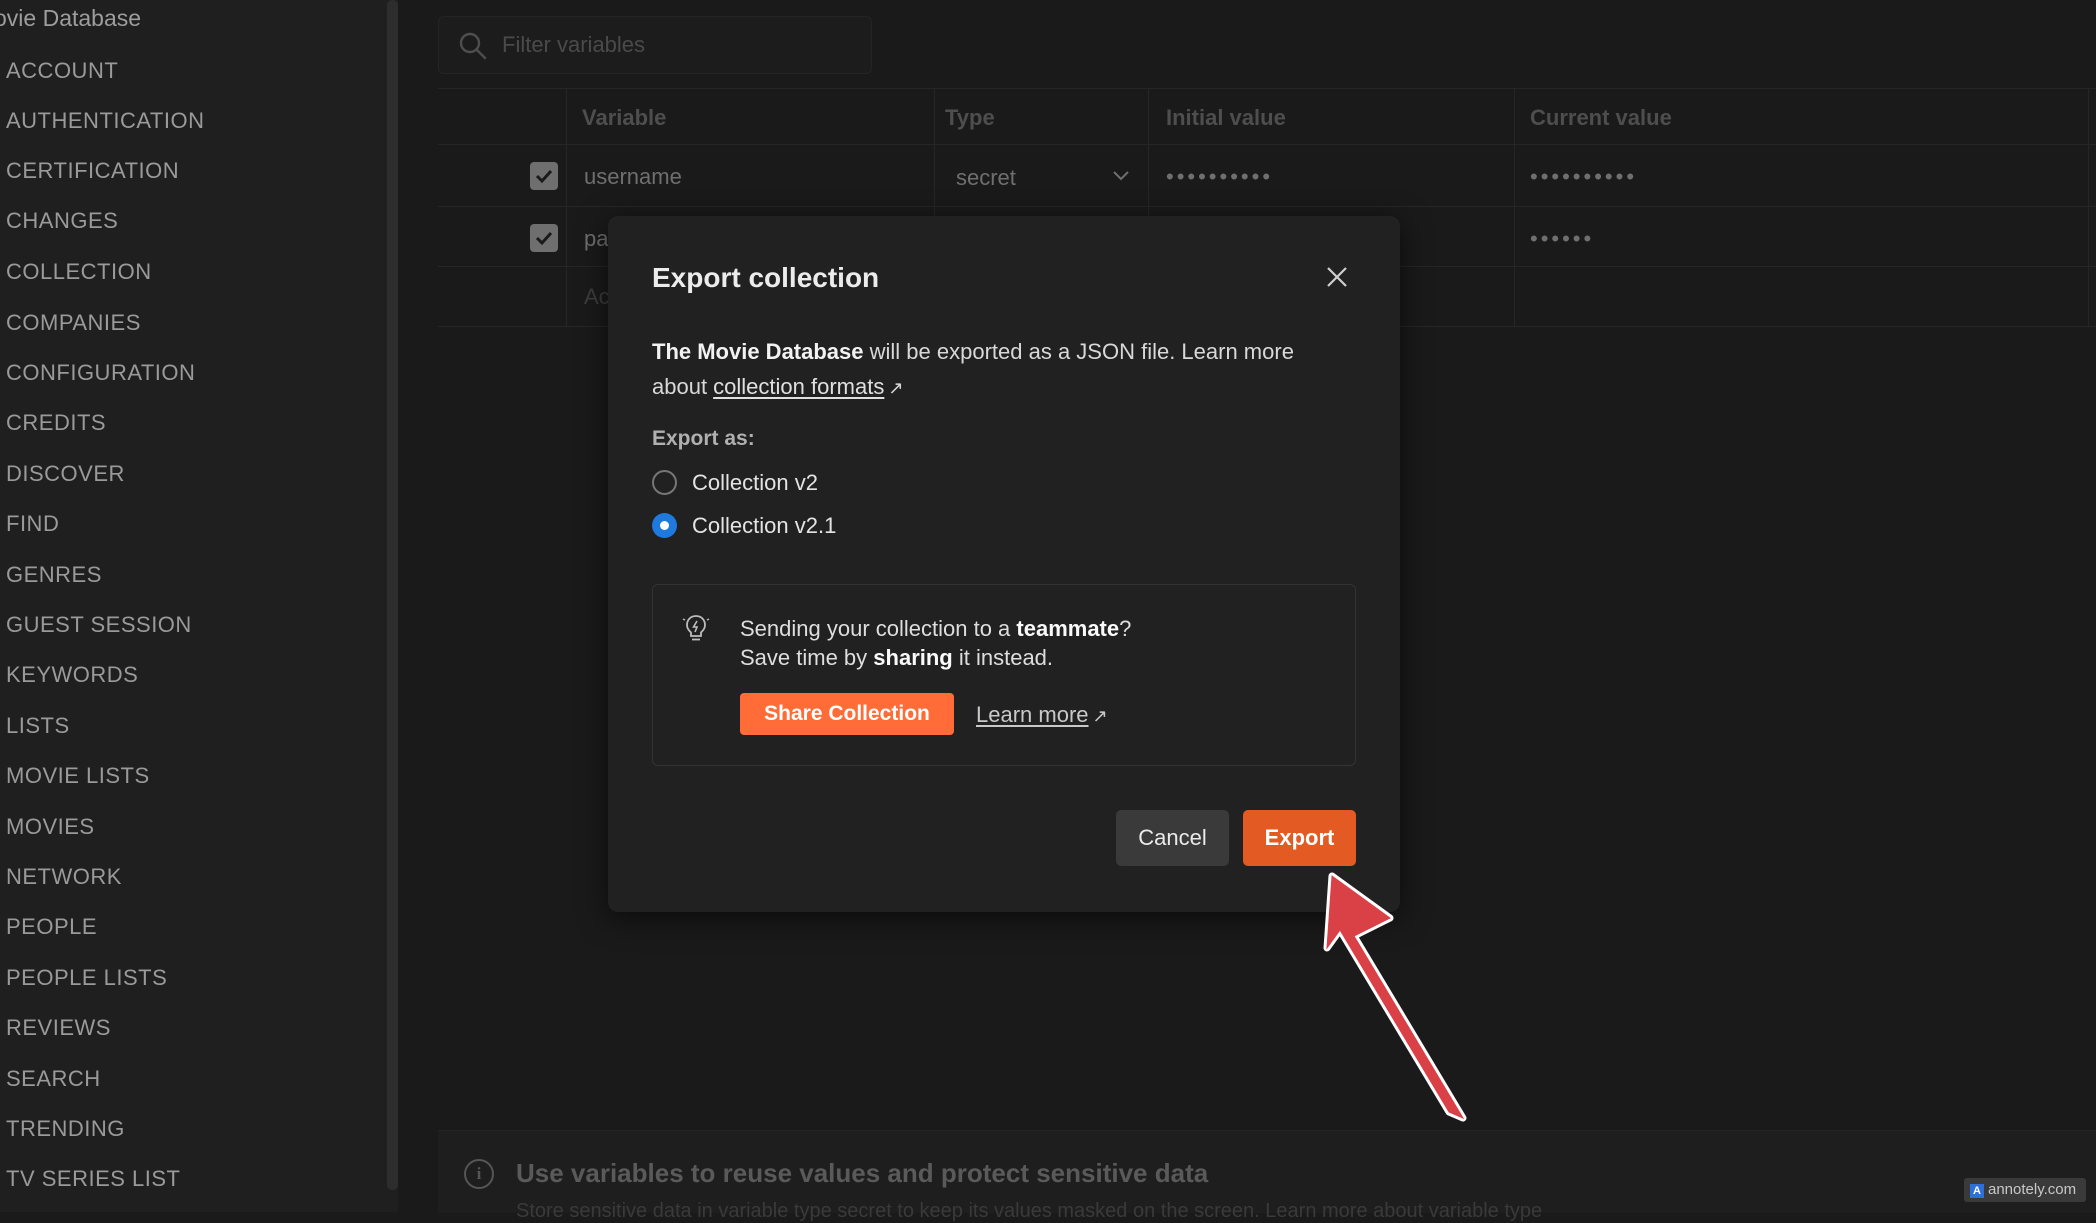 Image resolution: width=2096 pixels, height=1223 pixels. Describe the element at coordinates (1226, 118) in the screenshot. I see `column-header-initial: Initial value` at that location.